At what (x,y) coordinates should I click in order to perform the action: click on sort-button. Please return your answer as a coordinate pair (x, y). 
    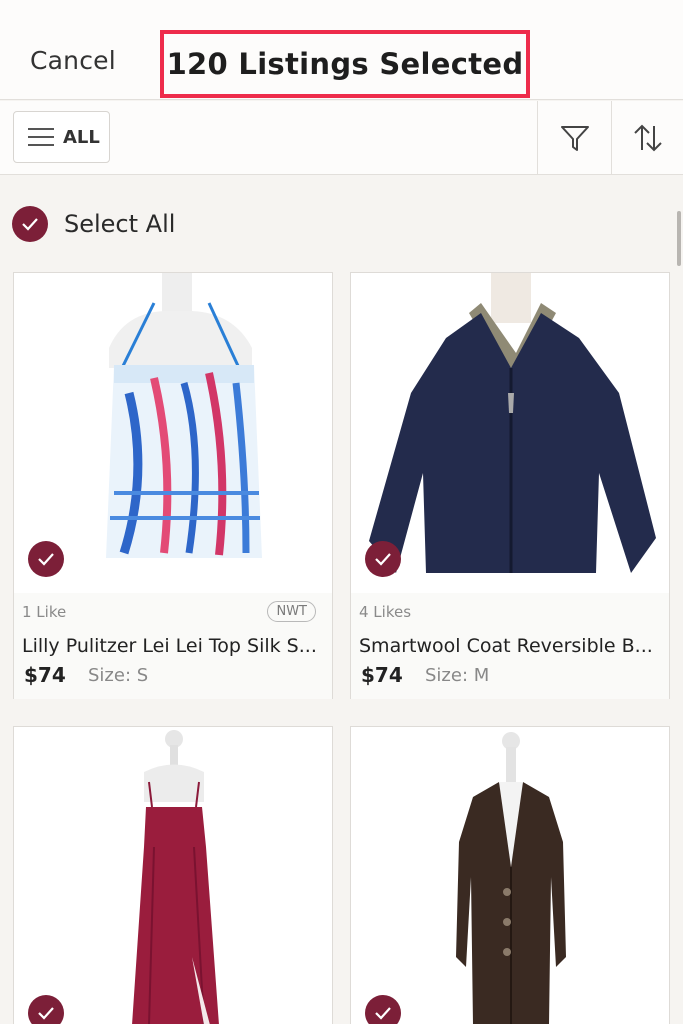
    Looking at the image, I should click on (647, 137).